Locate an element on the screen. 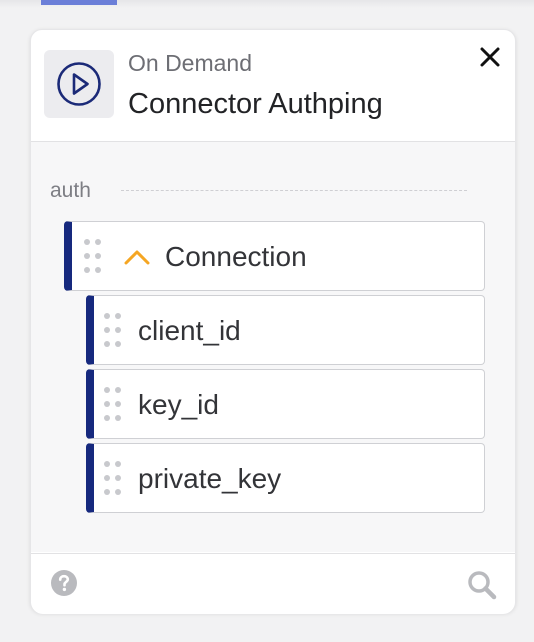  field-key-id: key_id is located at coordinates (285, 404).